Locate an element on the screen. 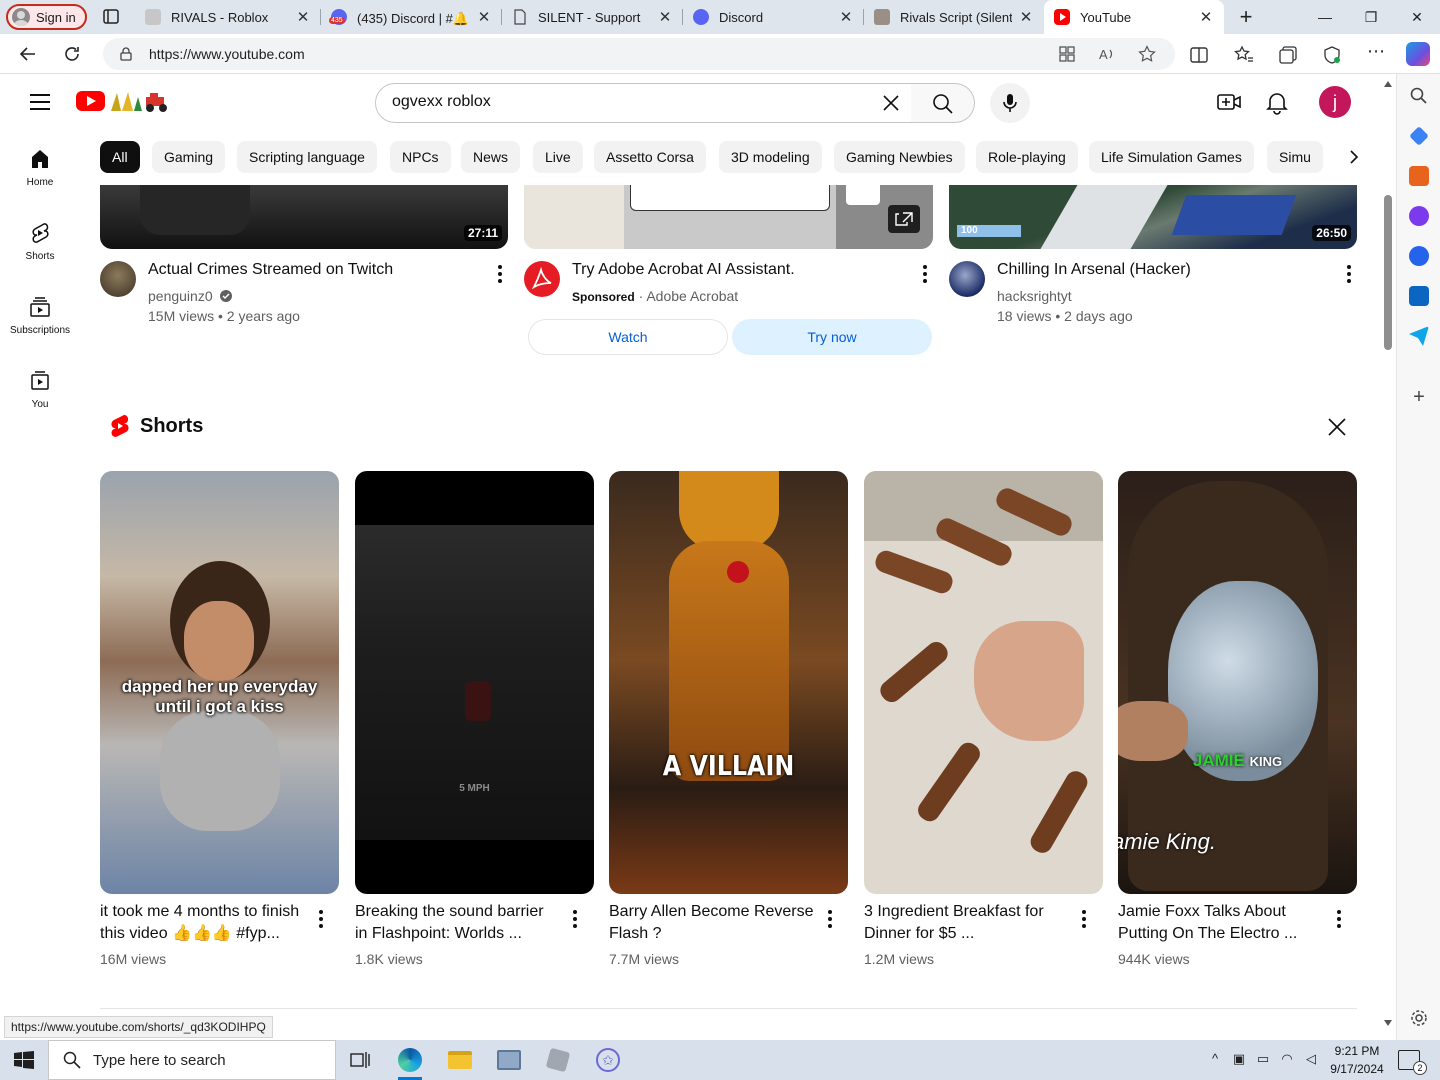  minimize-button: — is located at coordinates (1325, 17).